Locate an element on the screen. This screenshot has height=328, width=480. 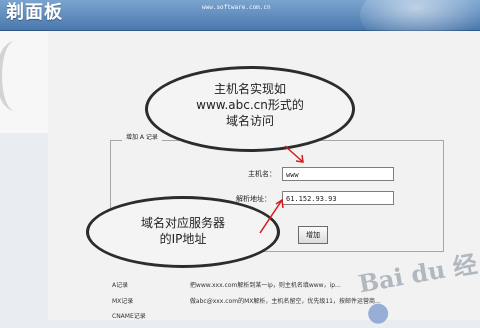
info-row-name: A记录 is located at coordinates (120, 285).